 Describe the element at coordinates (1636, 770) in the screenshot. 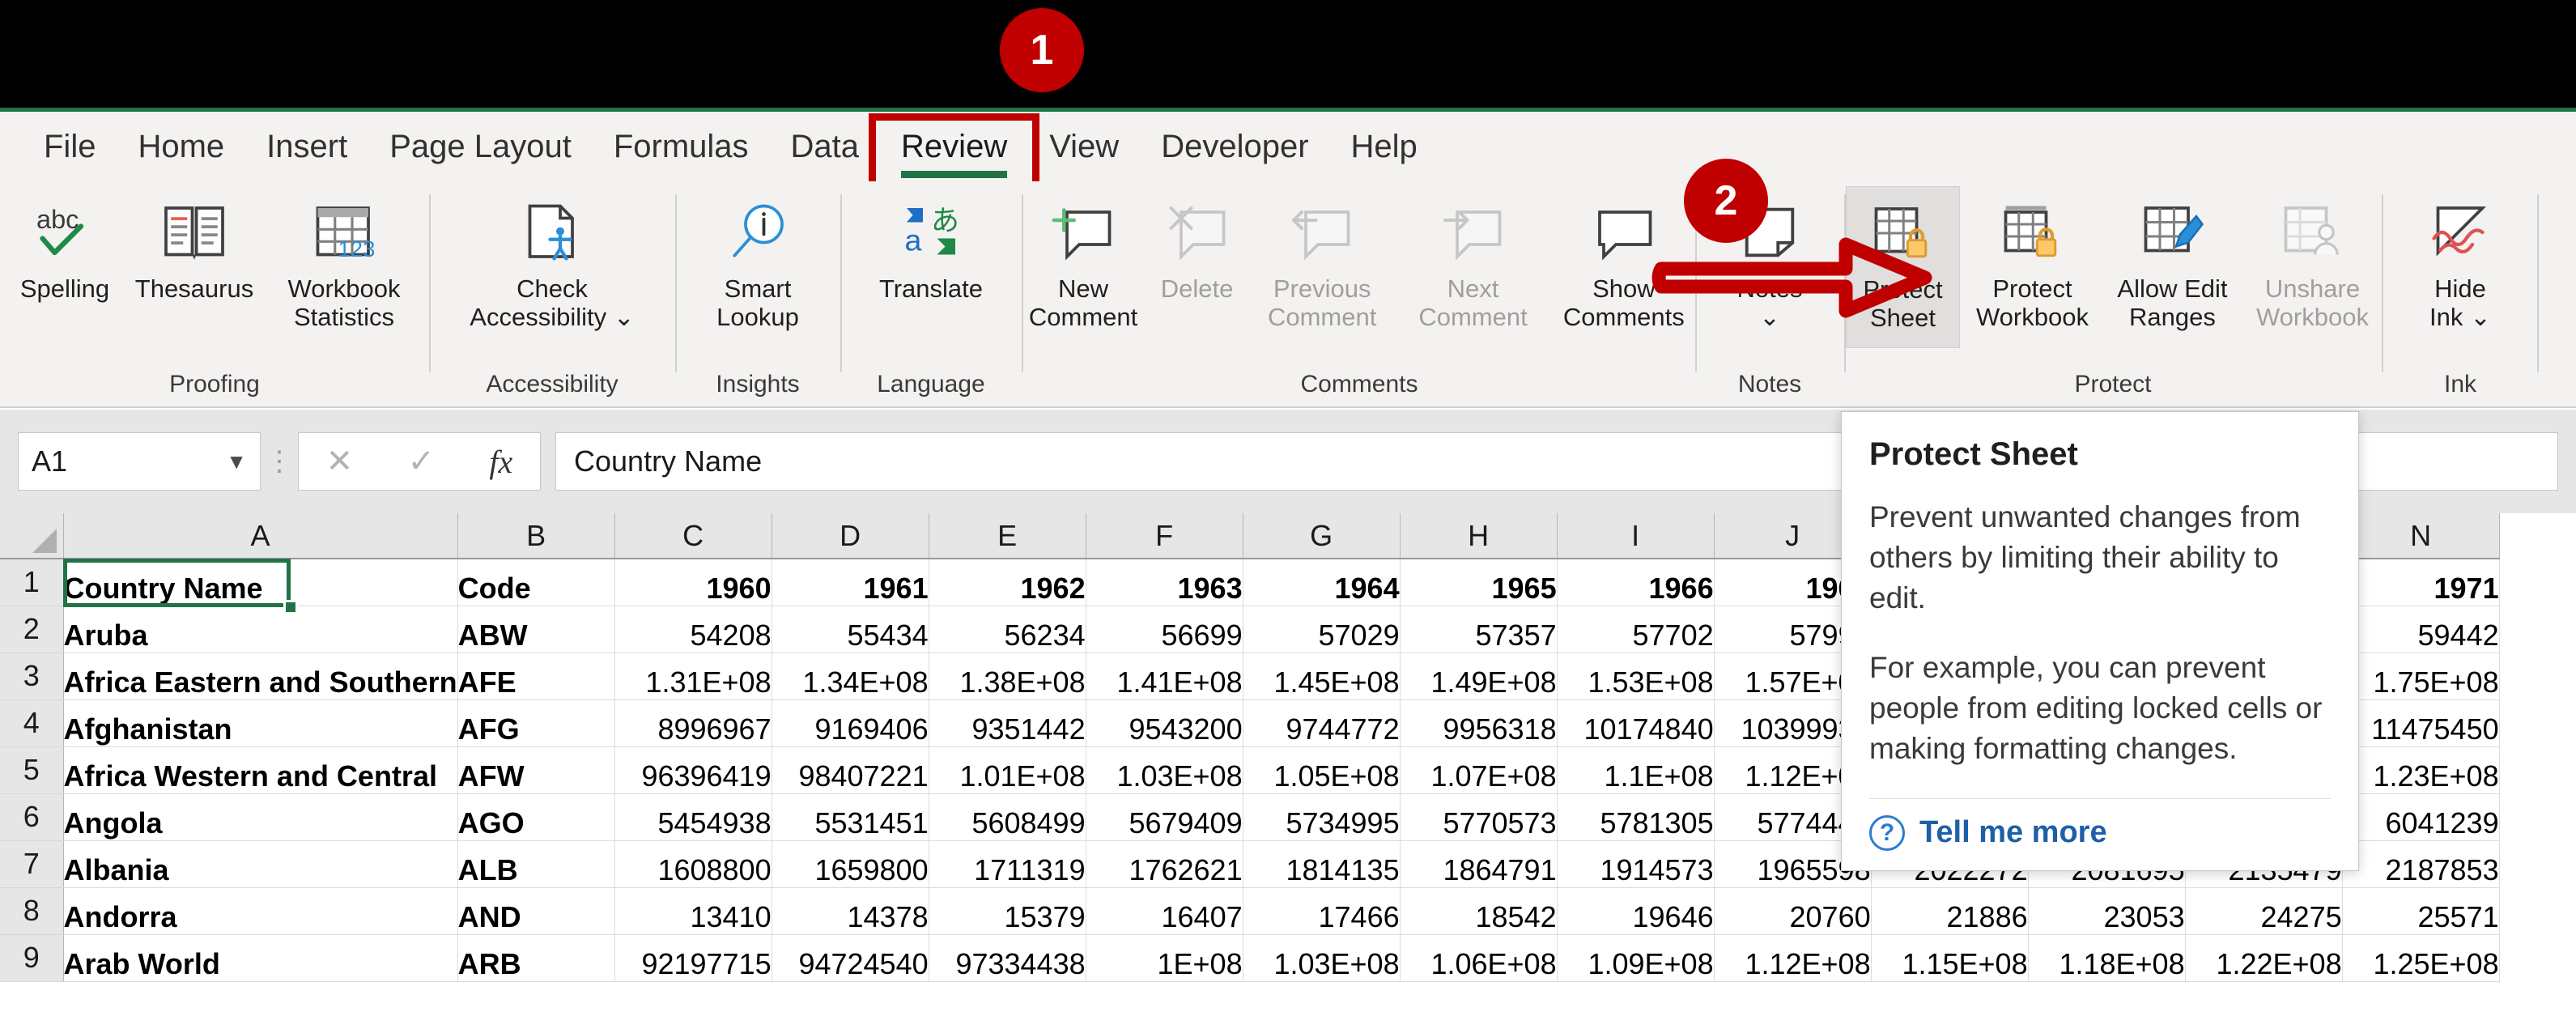

I see `cell-I5: 1.1E+08` at that location.